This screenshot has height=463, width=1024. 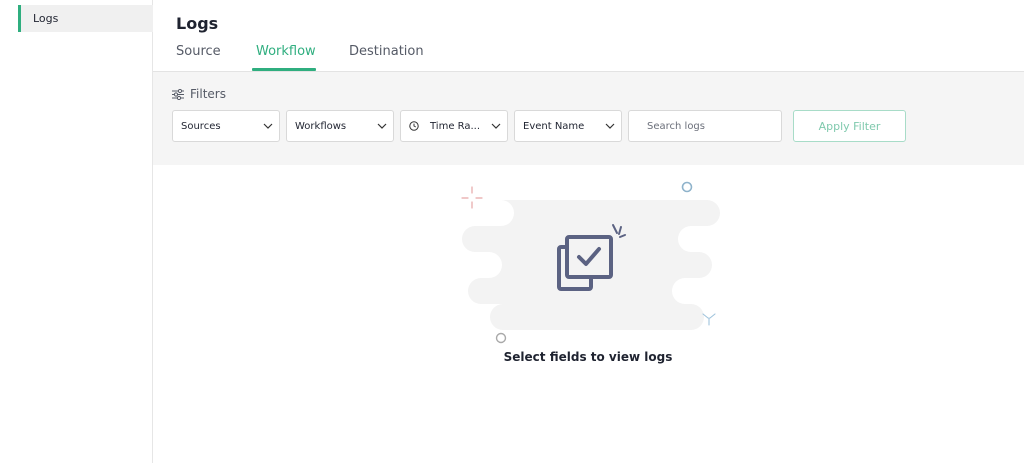 I want to click on sidebar-item-logs: Logs, so click(x=85, y=18).